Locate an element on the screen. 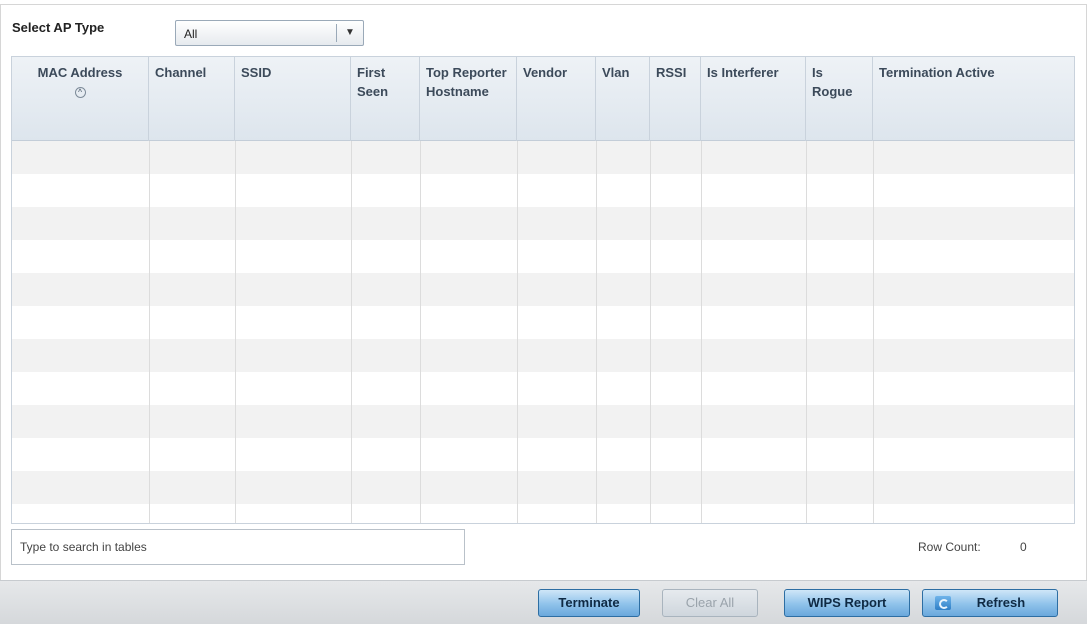  table-search-input: Type to search in tables is located at coordinates (238, 547).